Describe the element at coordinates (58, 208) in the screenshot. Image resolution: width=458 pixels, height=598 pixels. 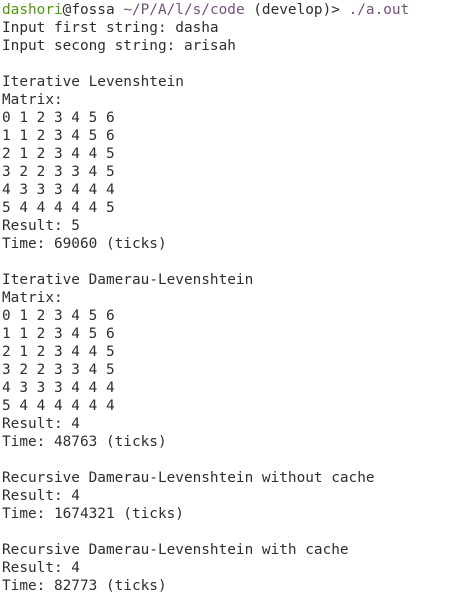
I see `matrix-row: 5 4 4 4 4 4 5` at that location.